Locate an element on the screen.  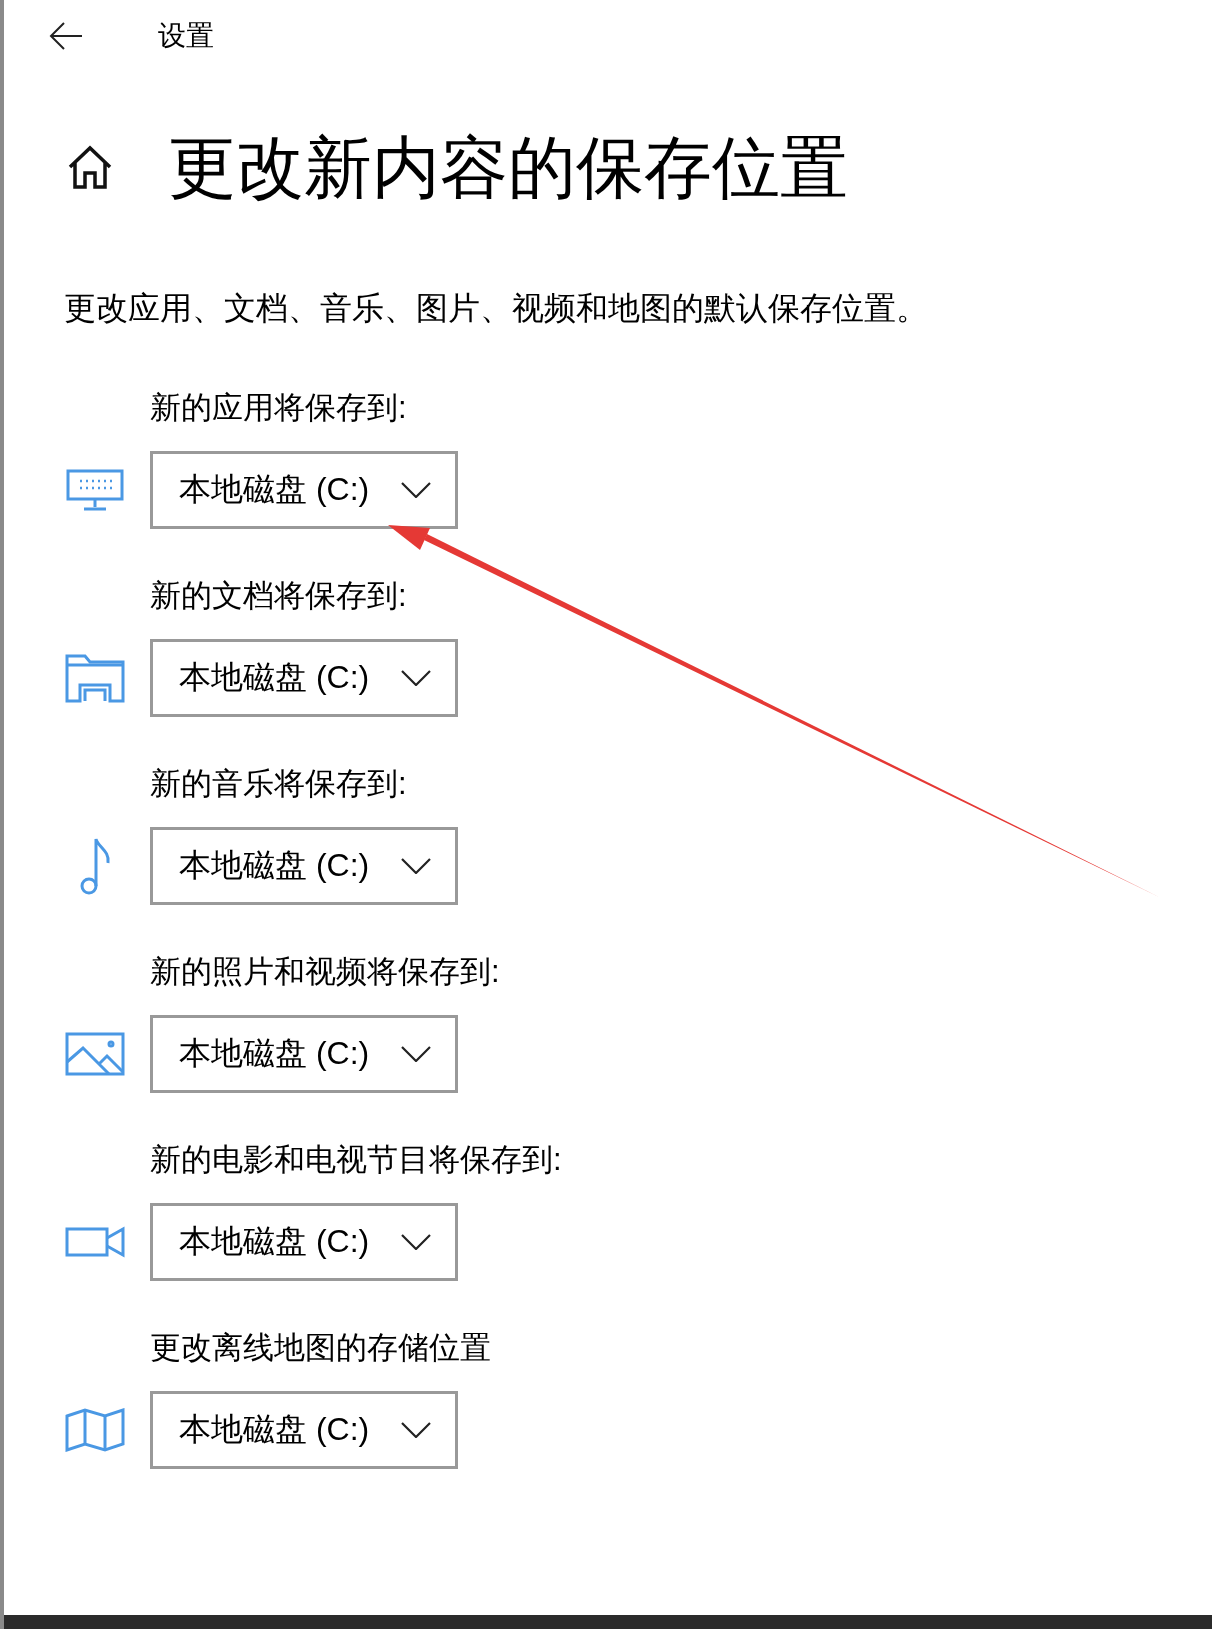
section-label: 新的音乐将保存到: is located at coordinates (279, 783).